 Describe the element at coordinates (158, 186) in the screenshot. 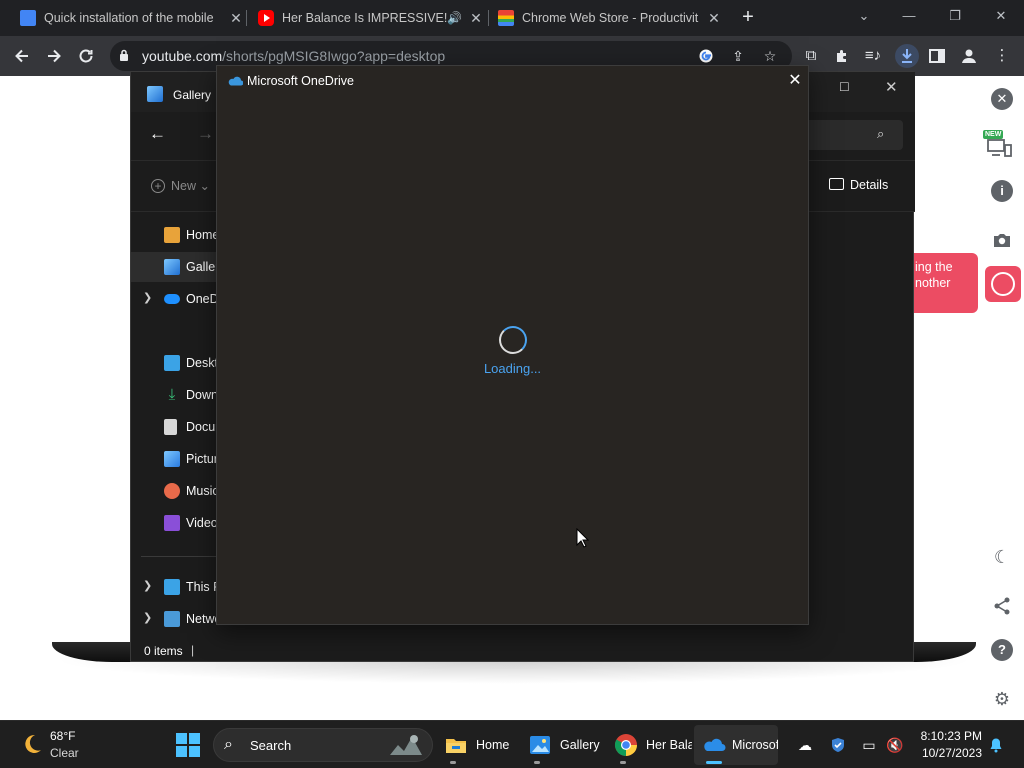

I see `plus-circle-icon: +` at that location.